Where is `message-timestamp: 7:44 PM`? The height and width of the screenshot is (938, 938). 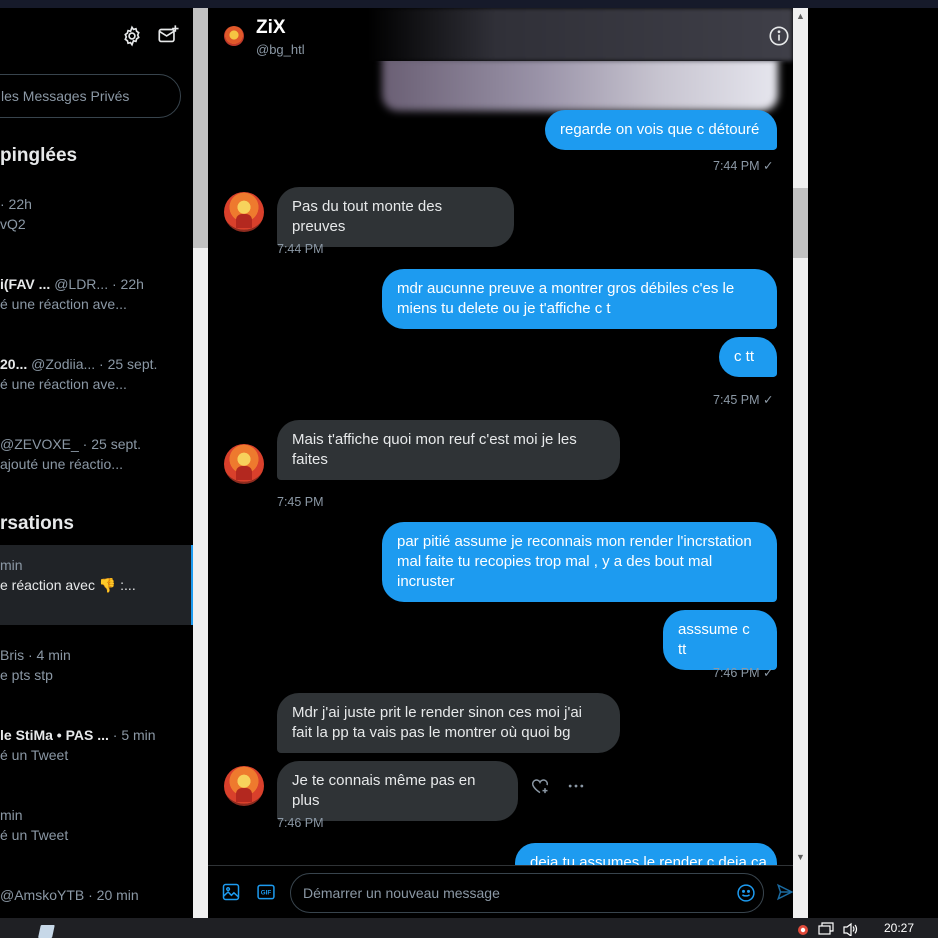 message-timestamp: 7:44 PM is located at coordinates (300, 249).